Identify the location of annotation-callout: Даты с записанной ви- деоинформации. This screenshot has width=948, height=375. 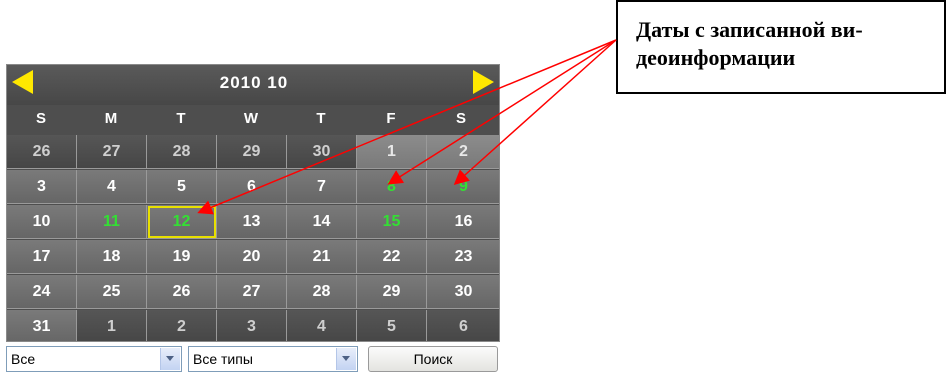
(781, 47).